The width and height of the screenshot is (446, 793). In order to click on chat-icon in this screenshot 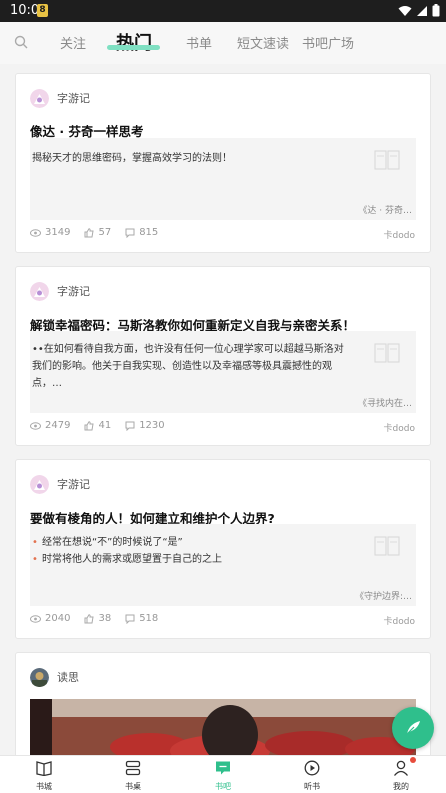, I will do `click(223, 768)`.